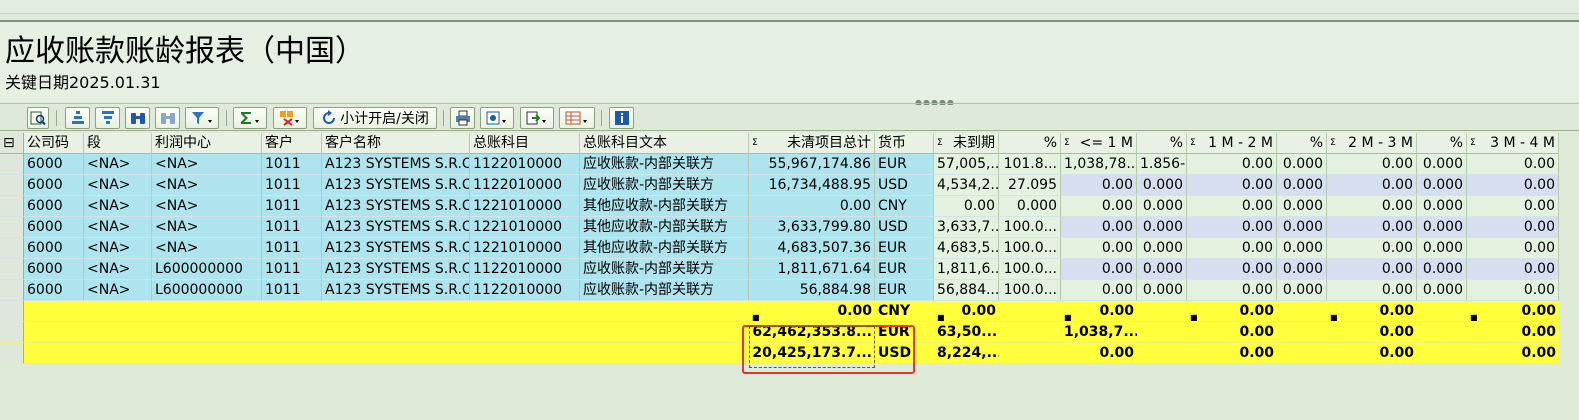 Image resolution: width=1579 pixels, height=420 pixels. What do you see at coordinates (664, 185) in the screenshot?
I see `table-cell: 应收账款-内部关联方` at bounding box center [664, 185].